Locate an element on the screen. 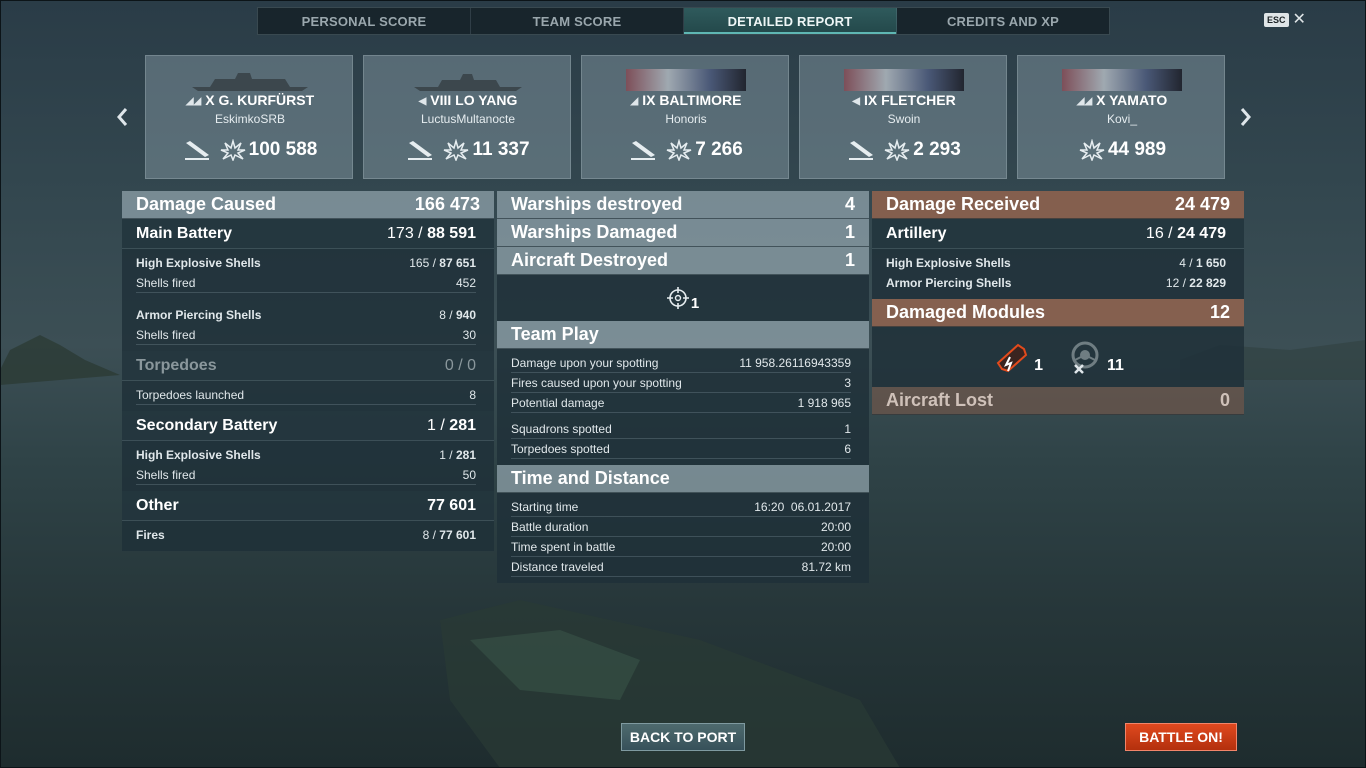 The image size is (1366, 768). ship-card: ◀ VIII LO YANG LuctusMultanocte 11 337 is located at coordinates (467, 117).